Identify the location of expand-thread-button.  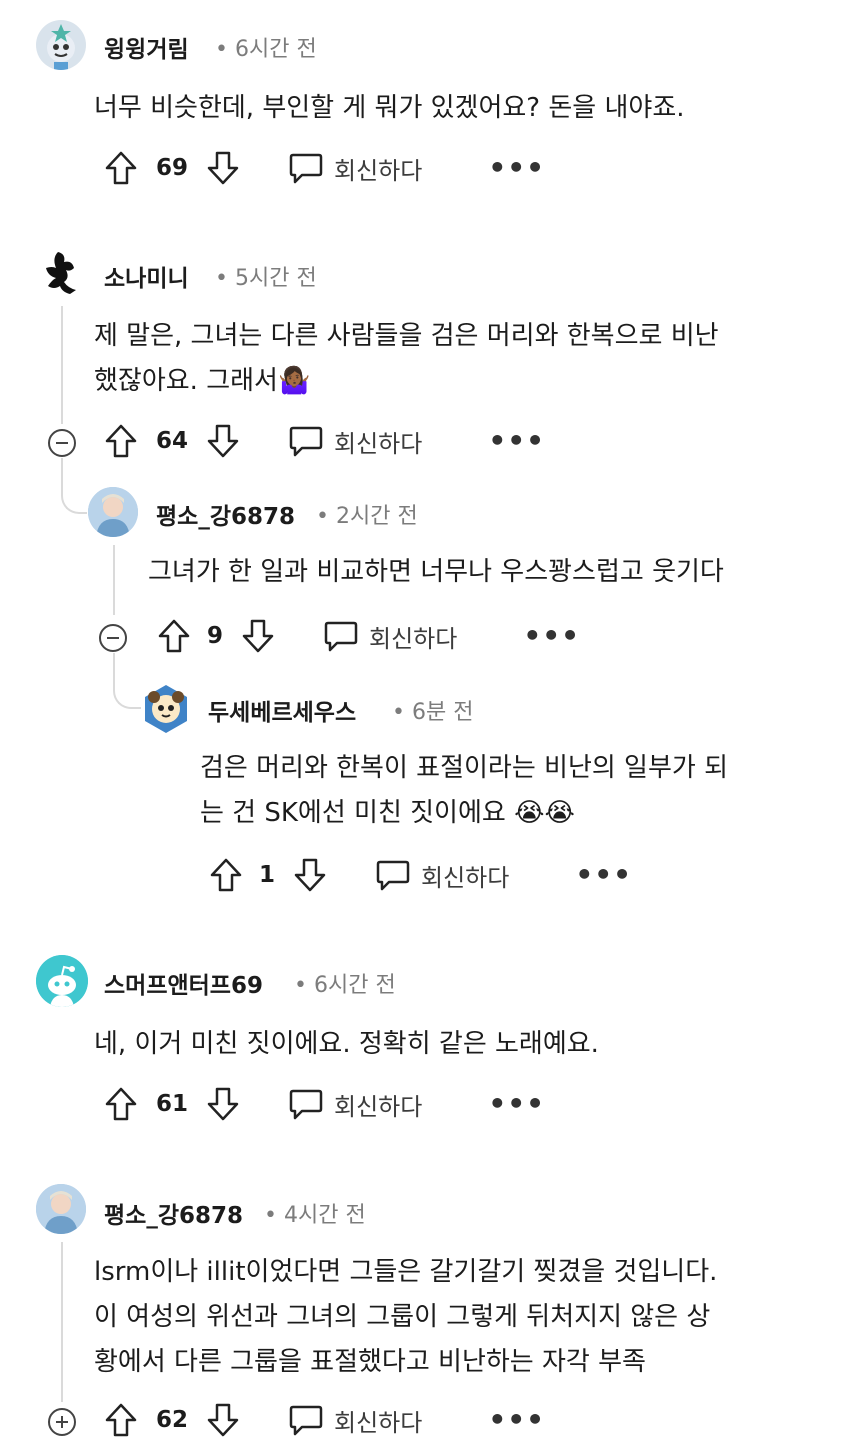
(62, 1422).